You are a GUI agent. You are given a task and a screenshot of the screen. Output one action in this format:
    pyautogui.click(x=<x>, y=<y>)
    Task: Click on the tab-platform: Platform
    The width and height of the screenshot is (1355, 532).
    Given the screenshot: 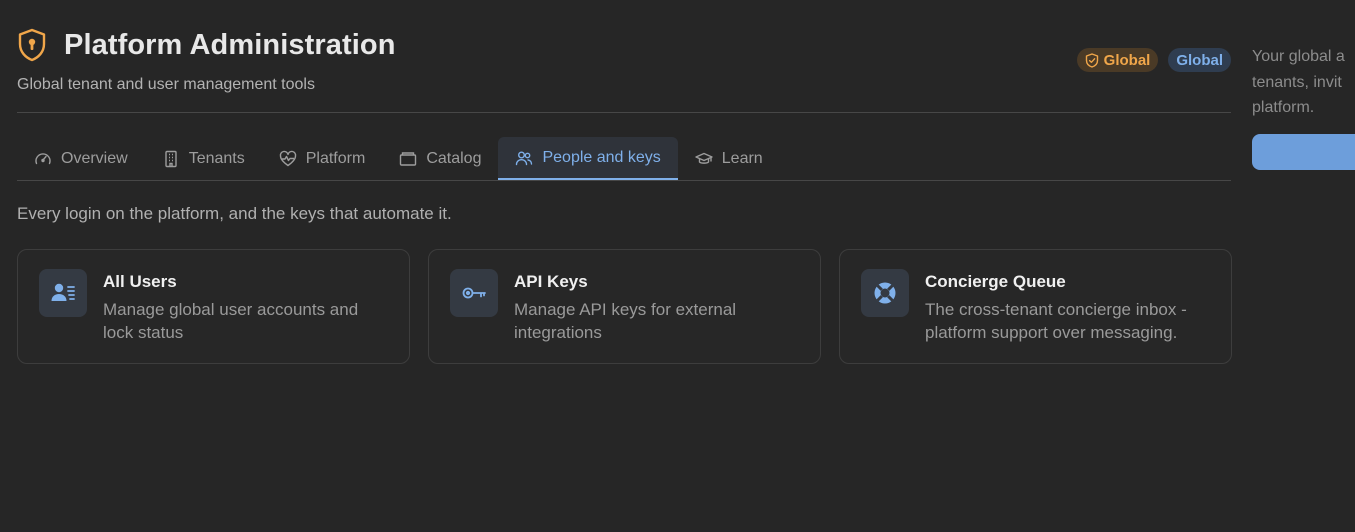 What is the action you would take?
    pyautogui.click(x=322, y=158)
    